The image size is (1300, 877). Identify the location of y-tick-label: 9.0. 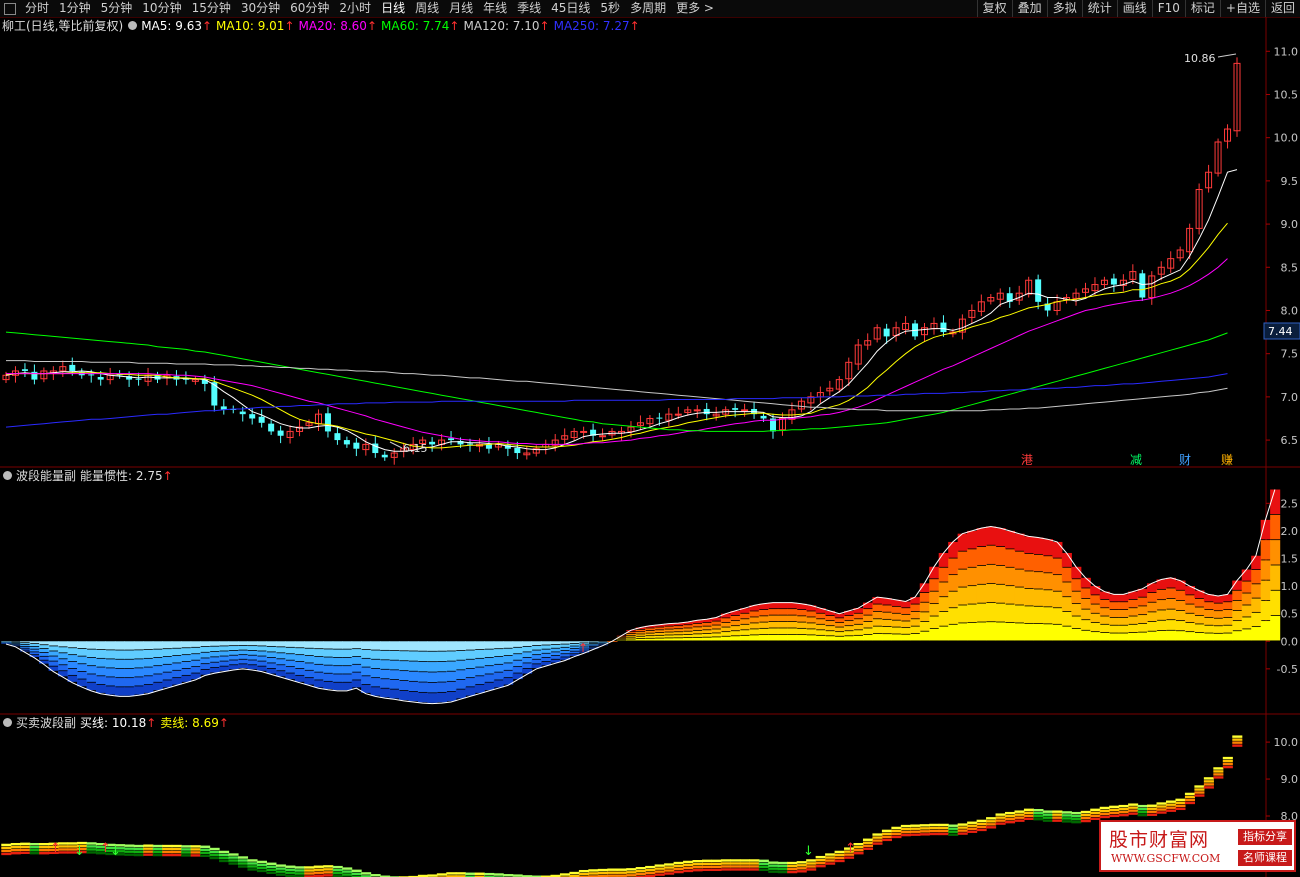
(1290, 224).